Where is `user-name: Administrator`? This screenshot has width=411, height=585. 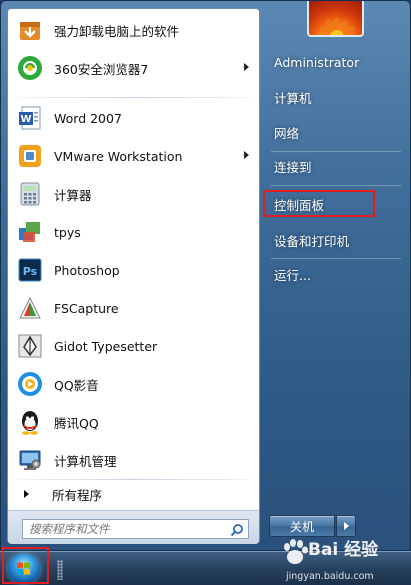 user-name: Administrator is located at coordinates (317, 62).